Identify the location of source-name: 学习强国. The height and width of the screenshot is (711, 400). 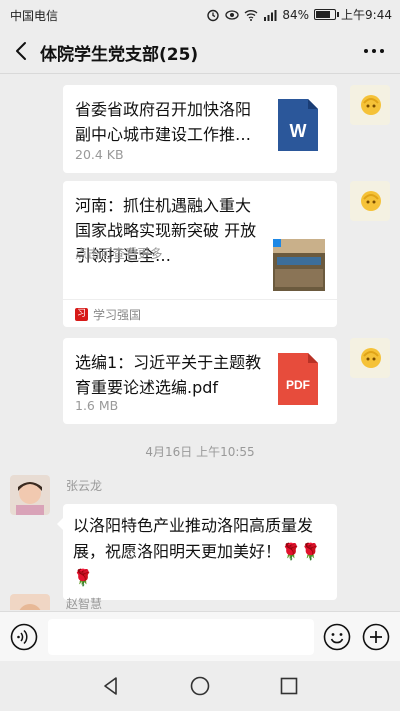
(117, 315).